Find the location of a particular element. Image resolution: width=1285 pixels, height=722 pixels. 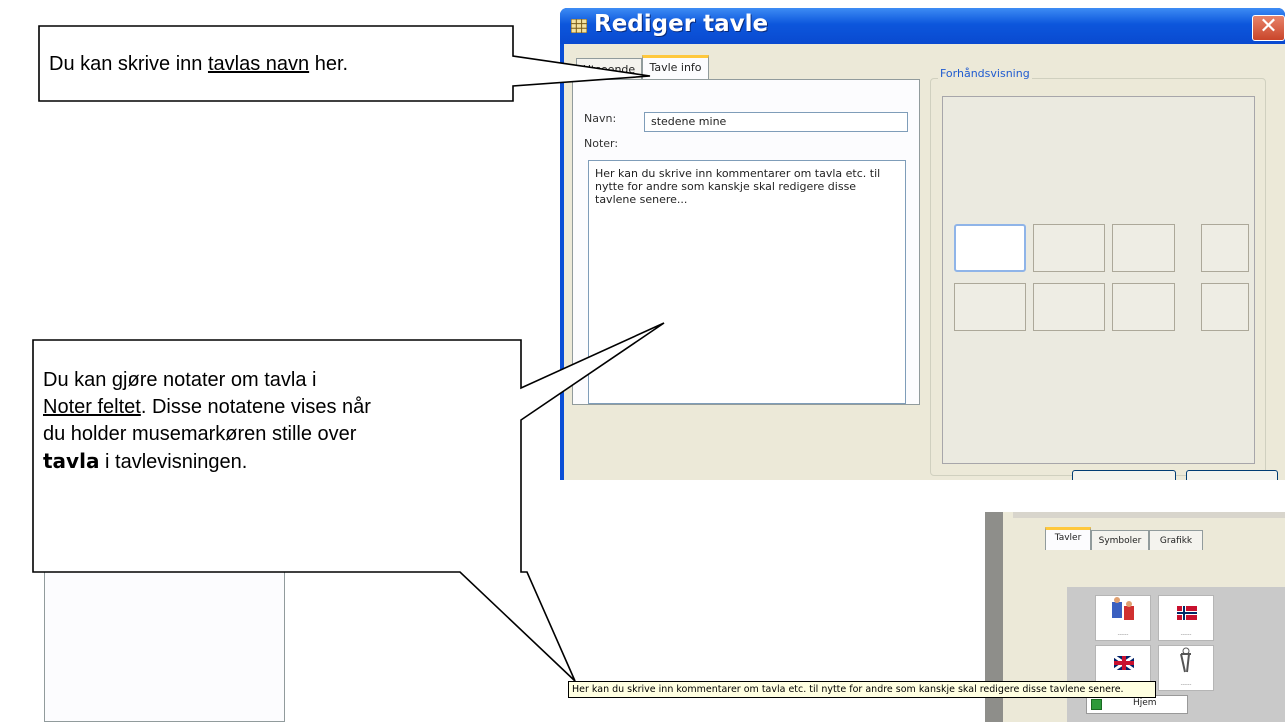

underlined-term: Noter feltet is located at coordinates (92, 407).